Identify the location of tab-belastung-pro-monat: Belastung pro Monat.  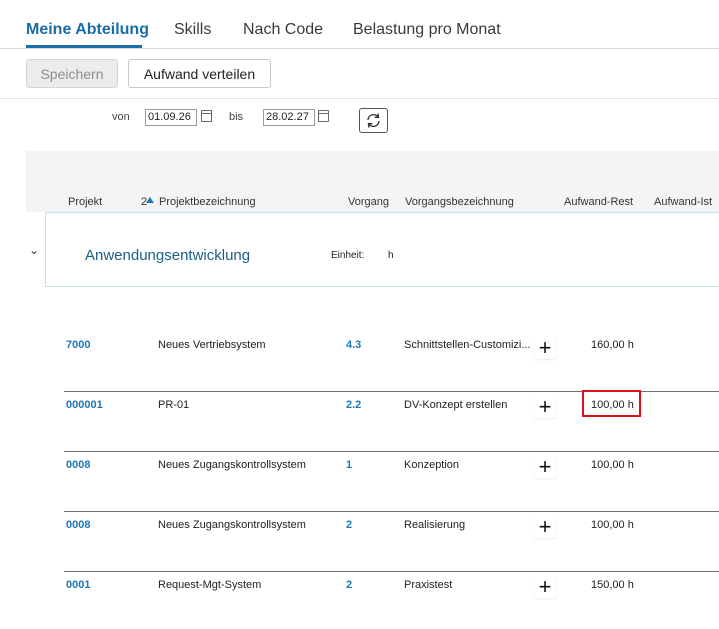
(427, 30).